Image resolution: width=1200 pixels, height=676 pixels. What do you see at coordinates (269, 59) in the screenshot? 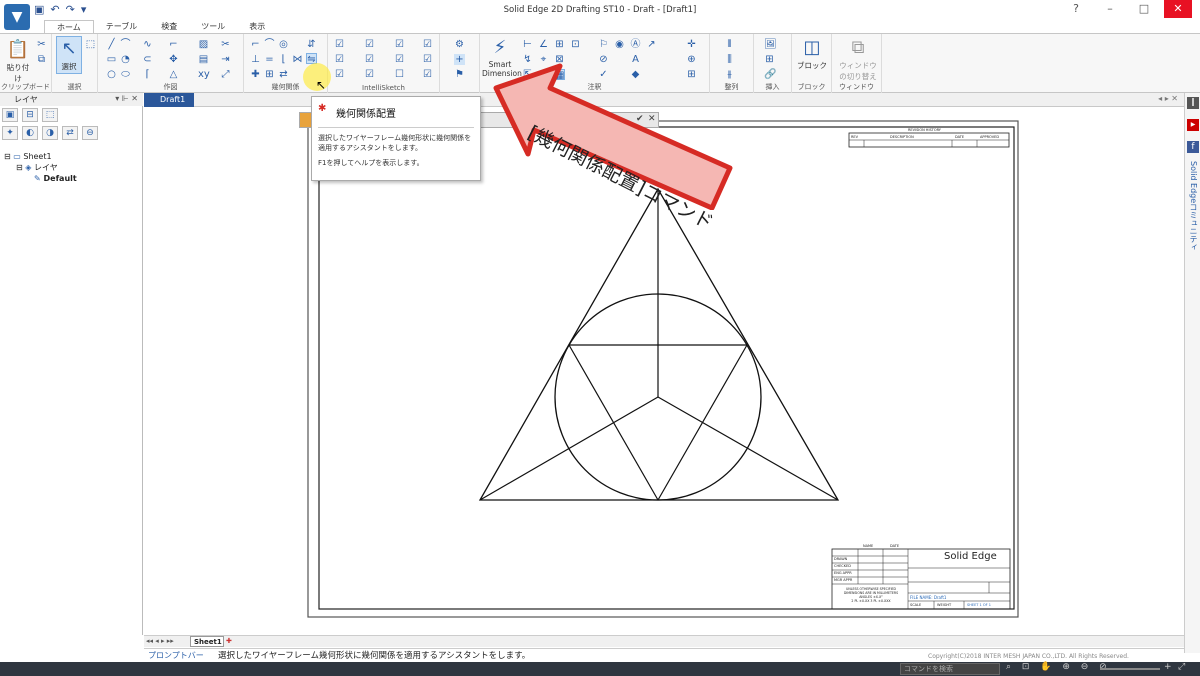
I see `equal-icon: =` at bounding box center [269, 59].